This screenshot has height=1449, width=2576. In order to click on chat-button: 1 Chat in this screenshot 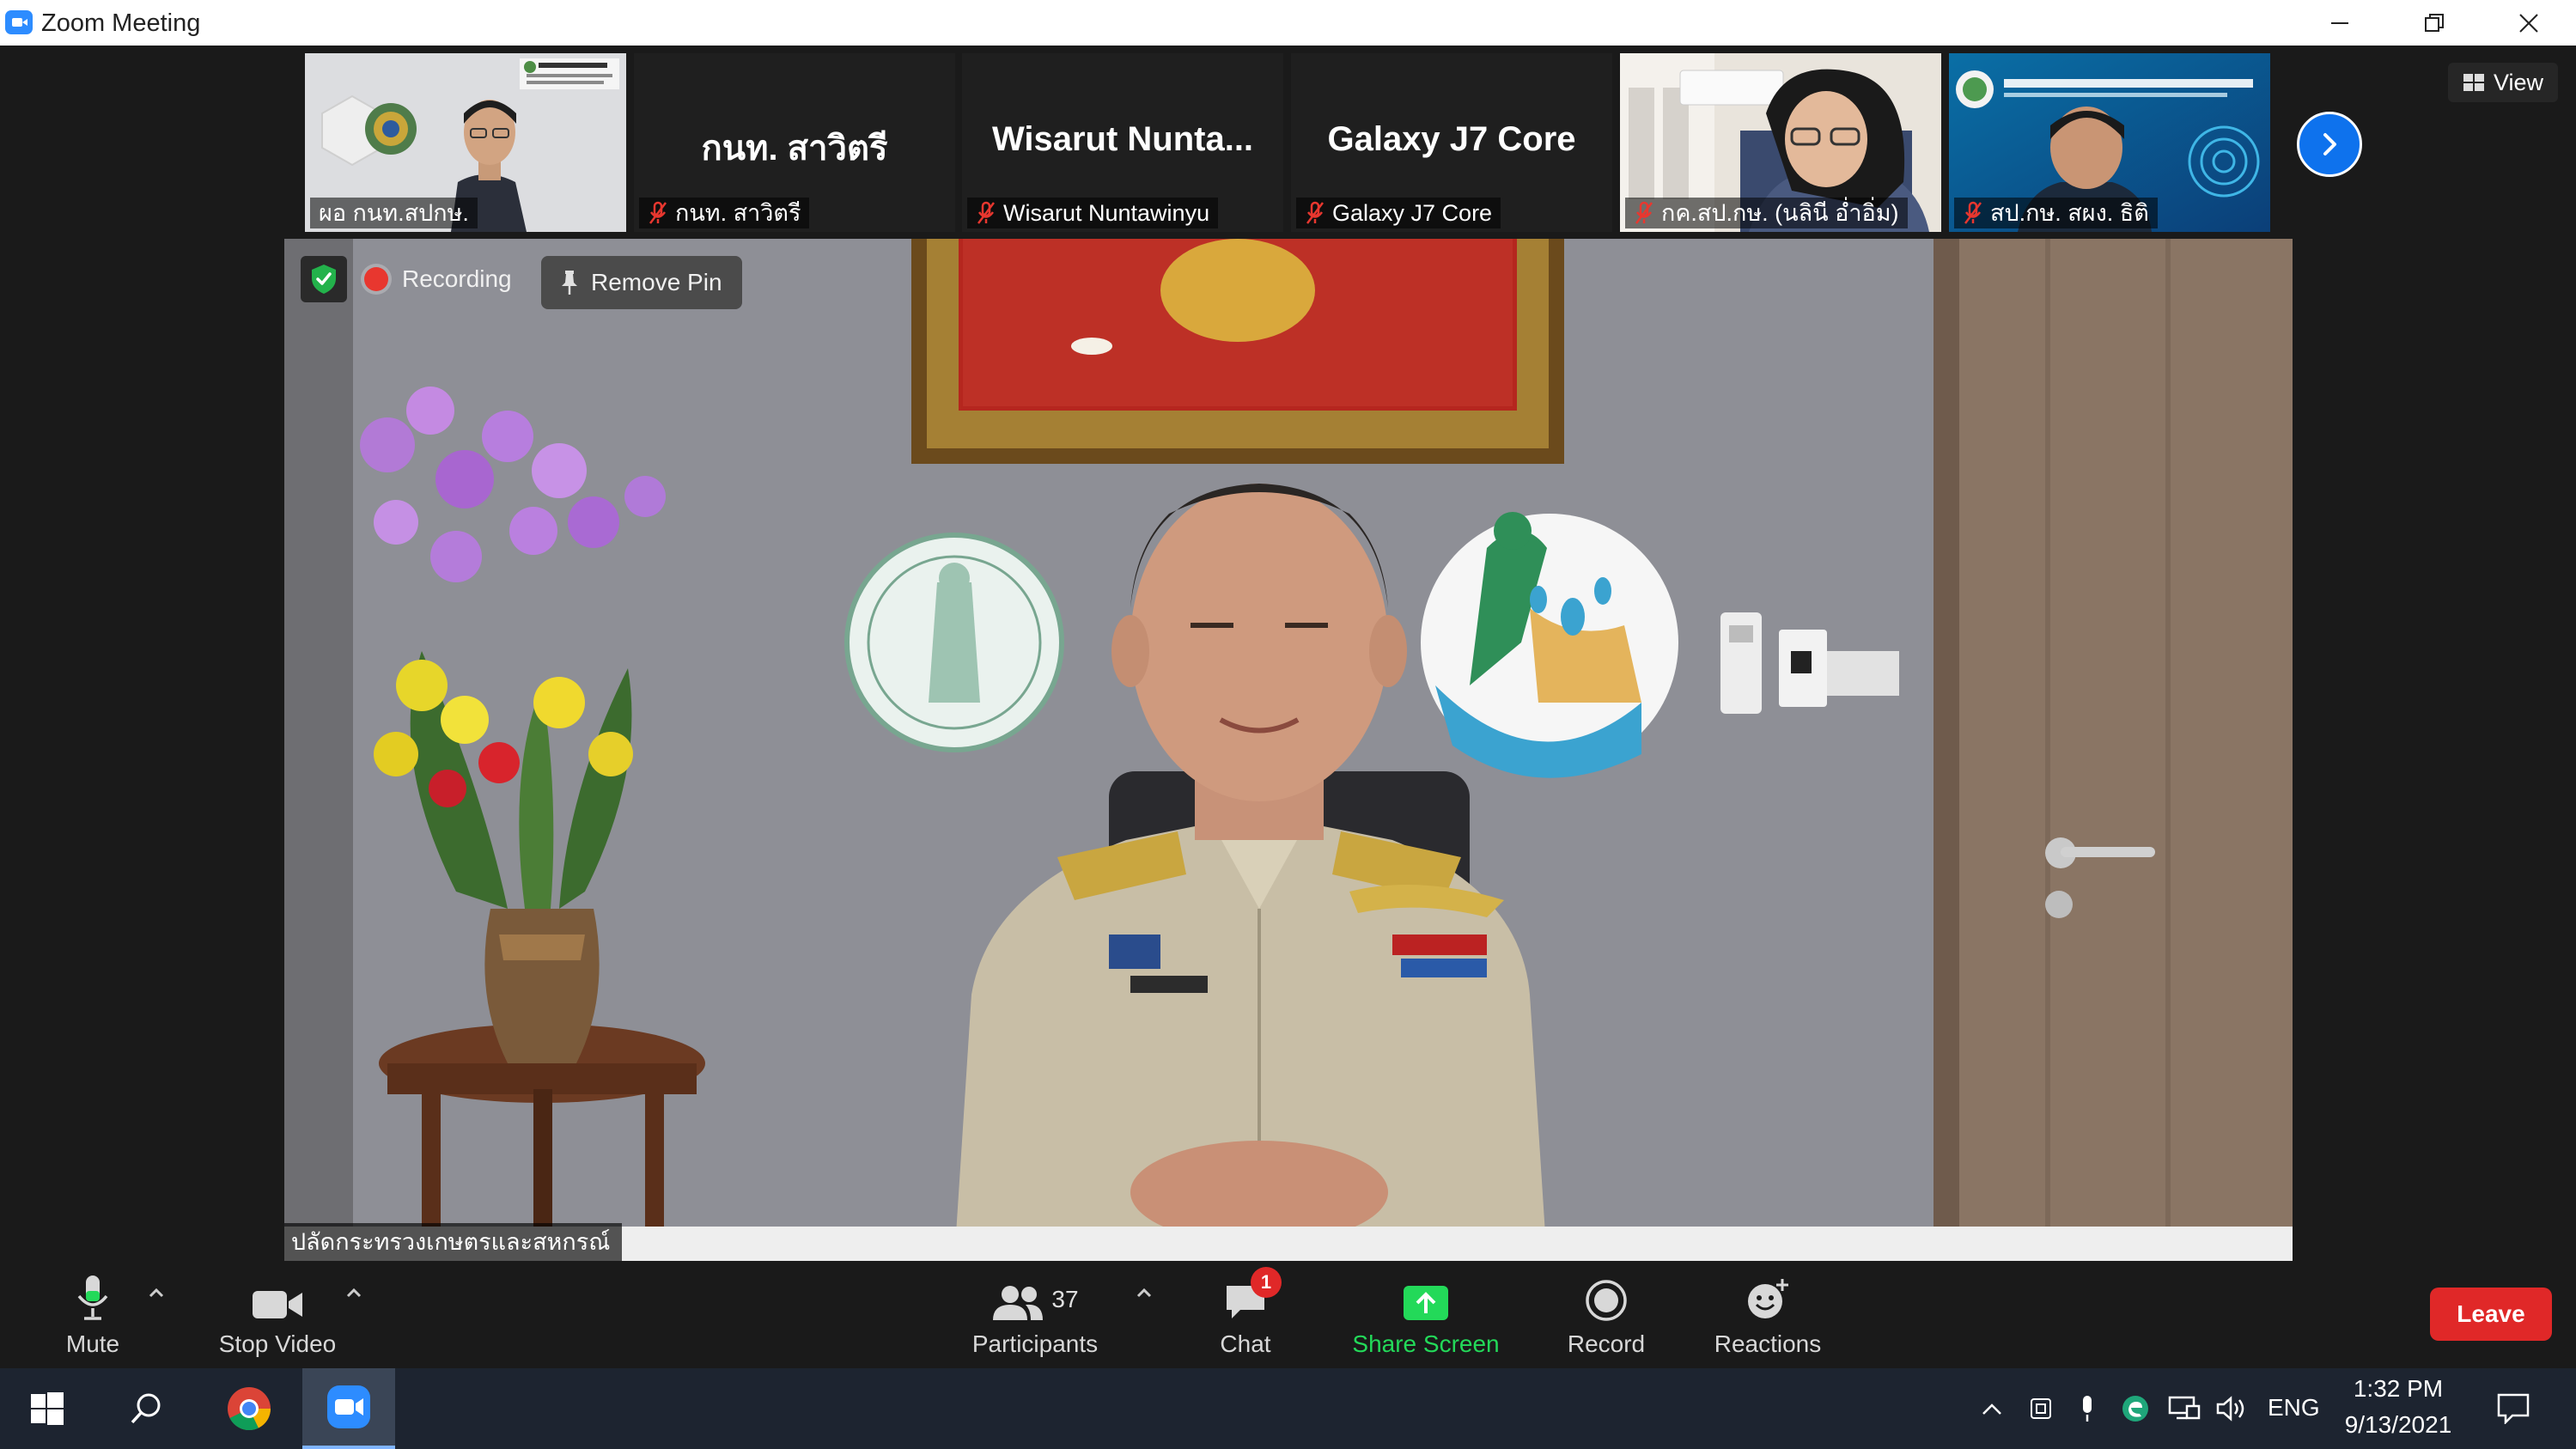, I will do `click(1246, 1315)`.